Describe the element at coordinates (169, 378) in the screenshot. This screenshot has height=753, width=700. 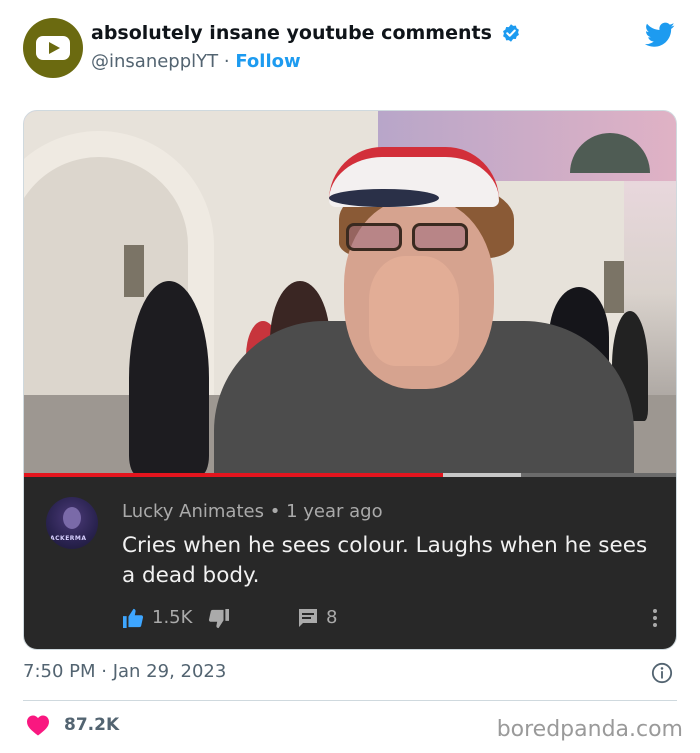
I see `background-person` at that location.